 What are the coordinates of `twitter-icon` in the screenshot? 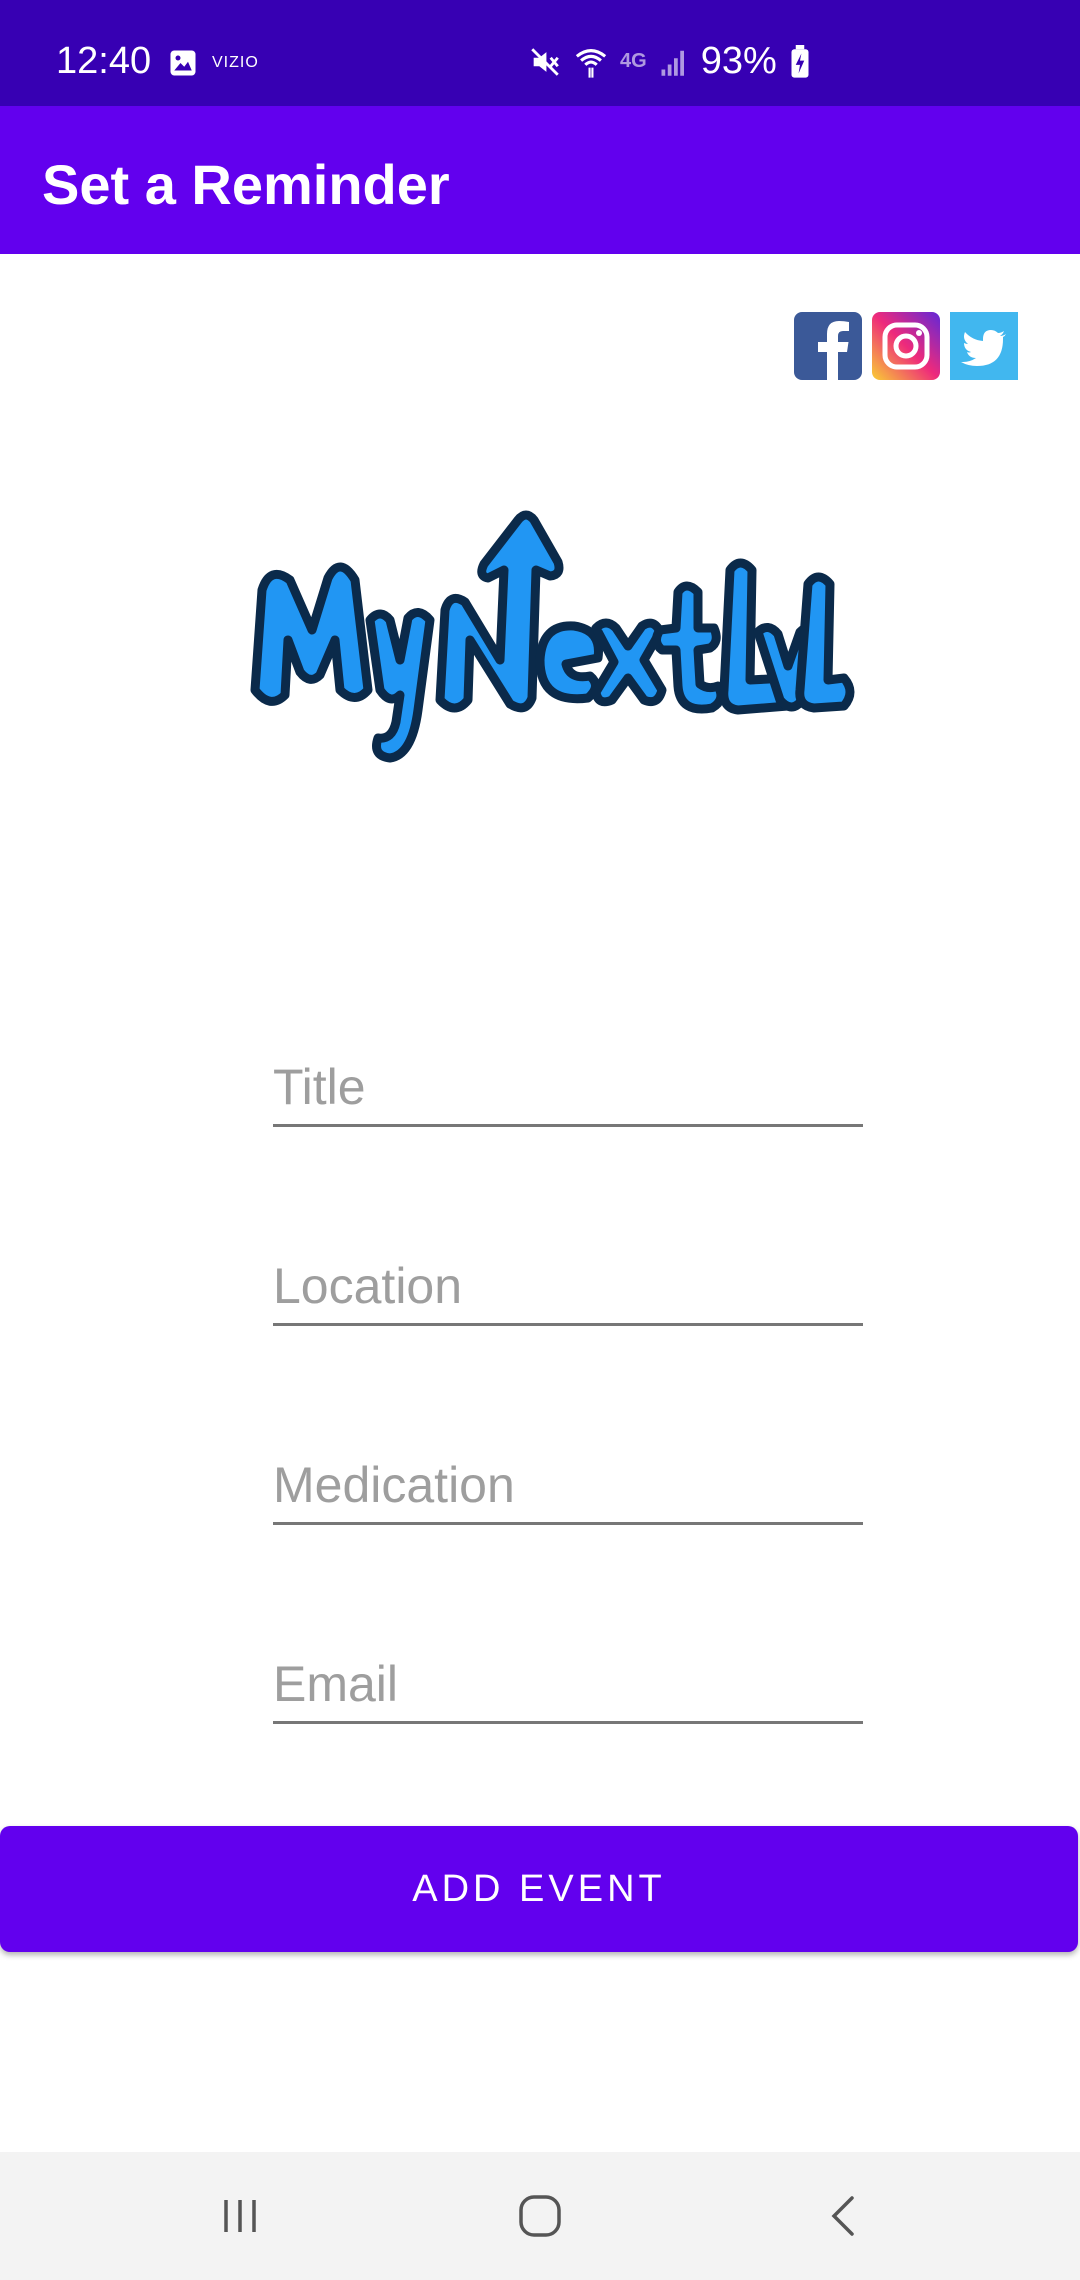 It's located at (984, 346).